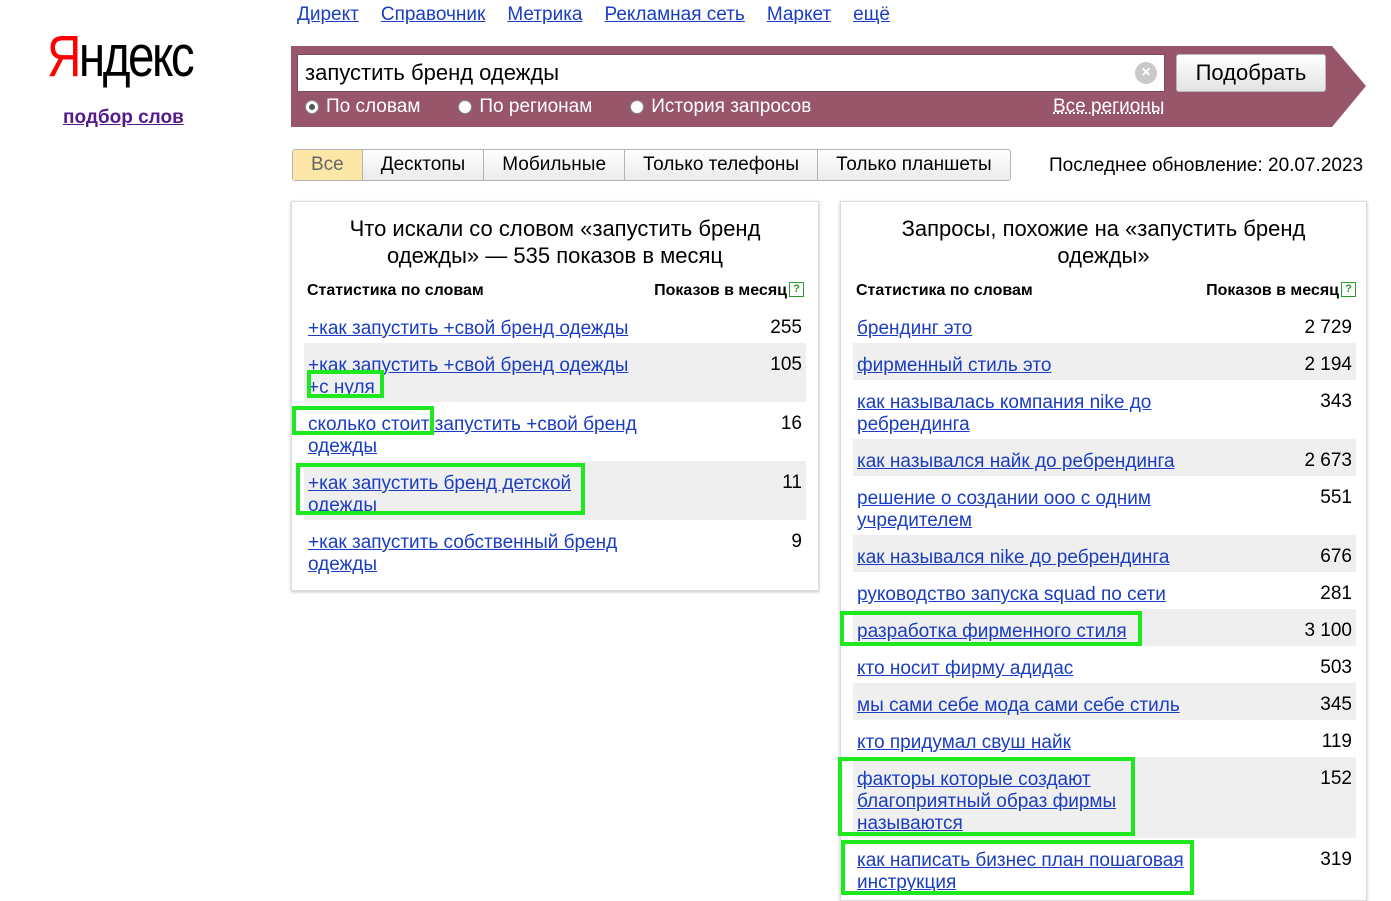 This screenshot has height=901, width=1391. I want to click on search-mode-radios: По словам По регионам История запросов, so click(577, 107).